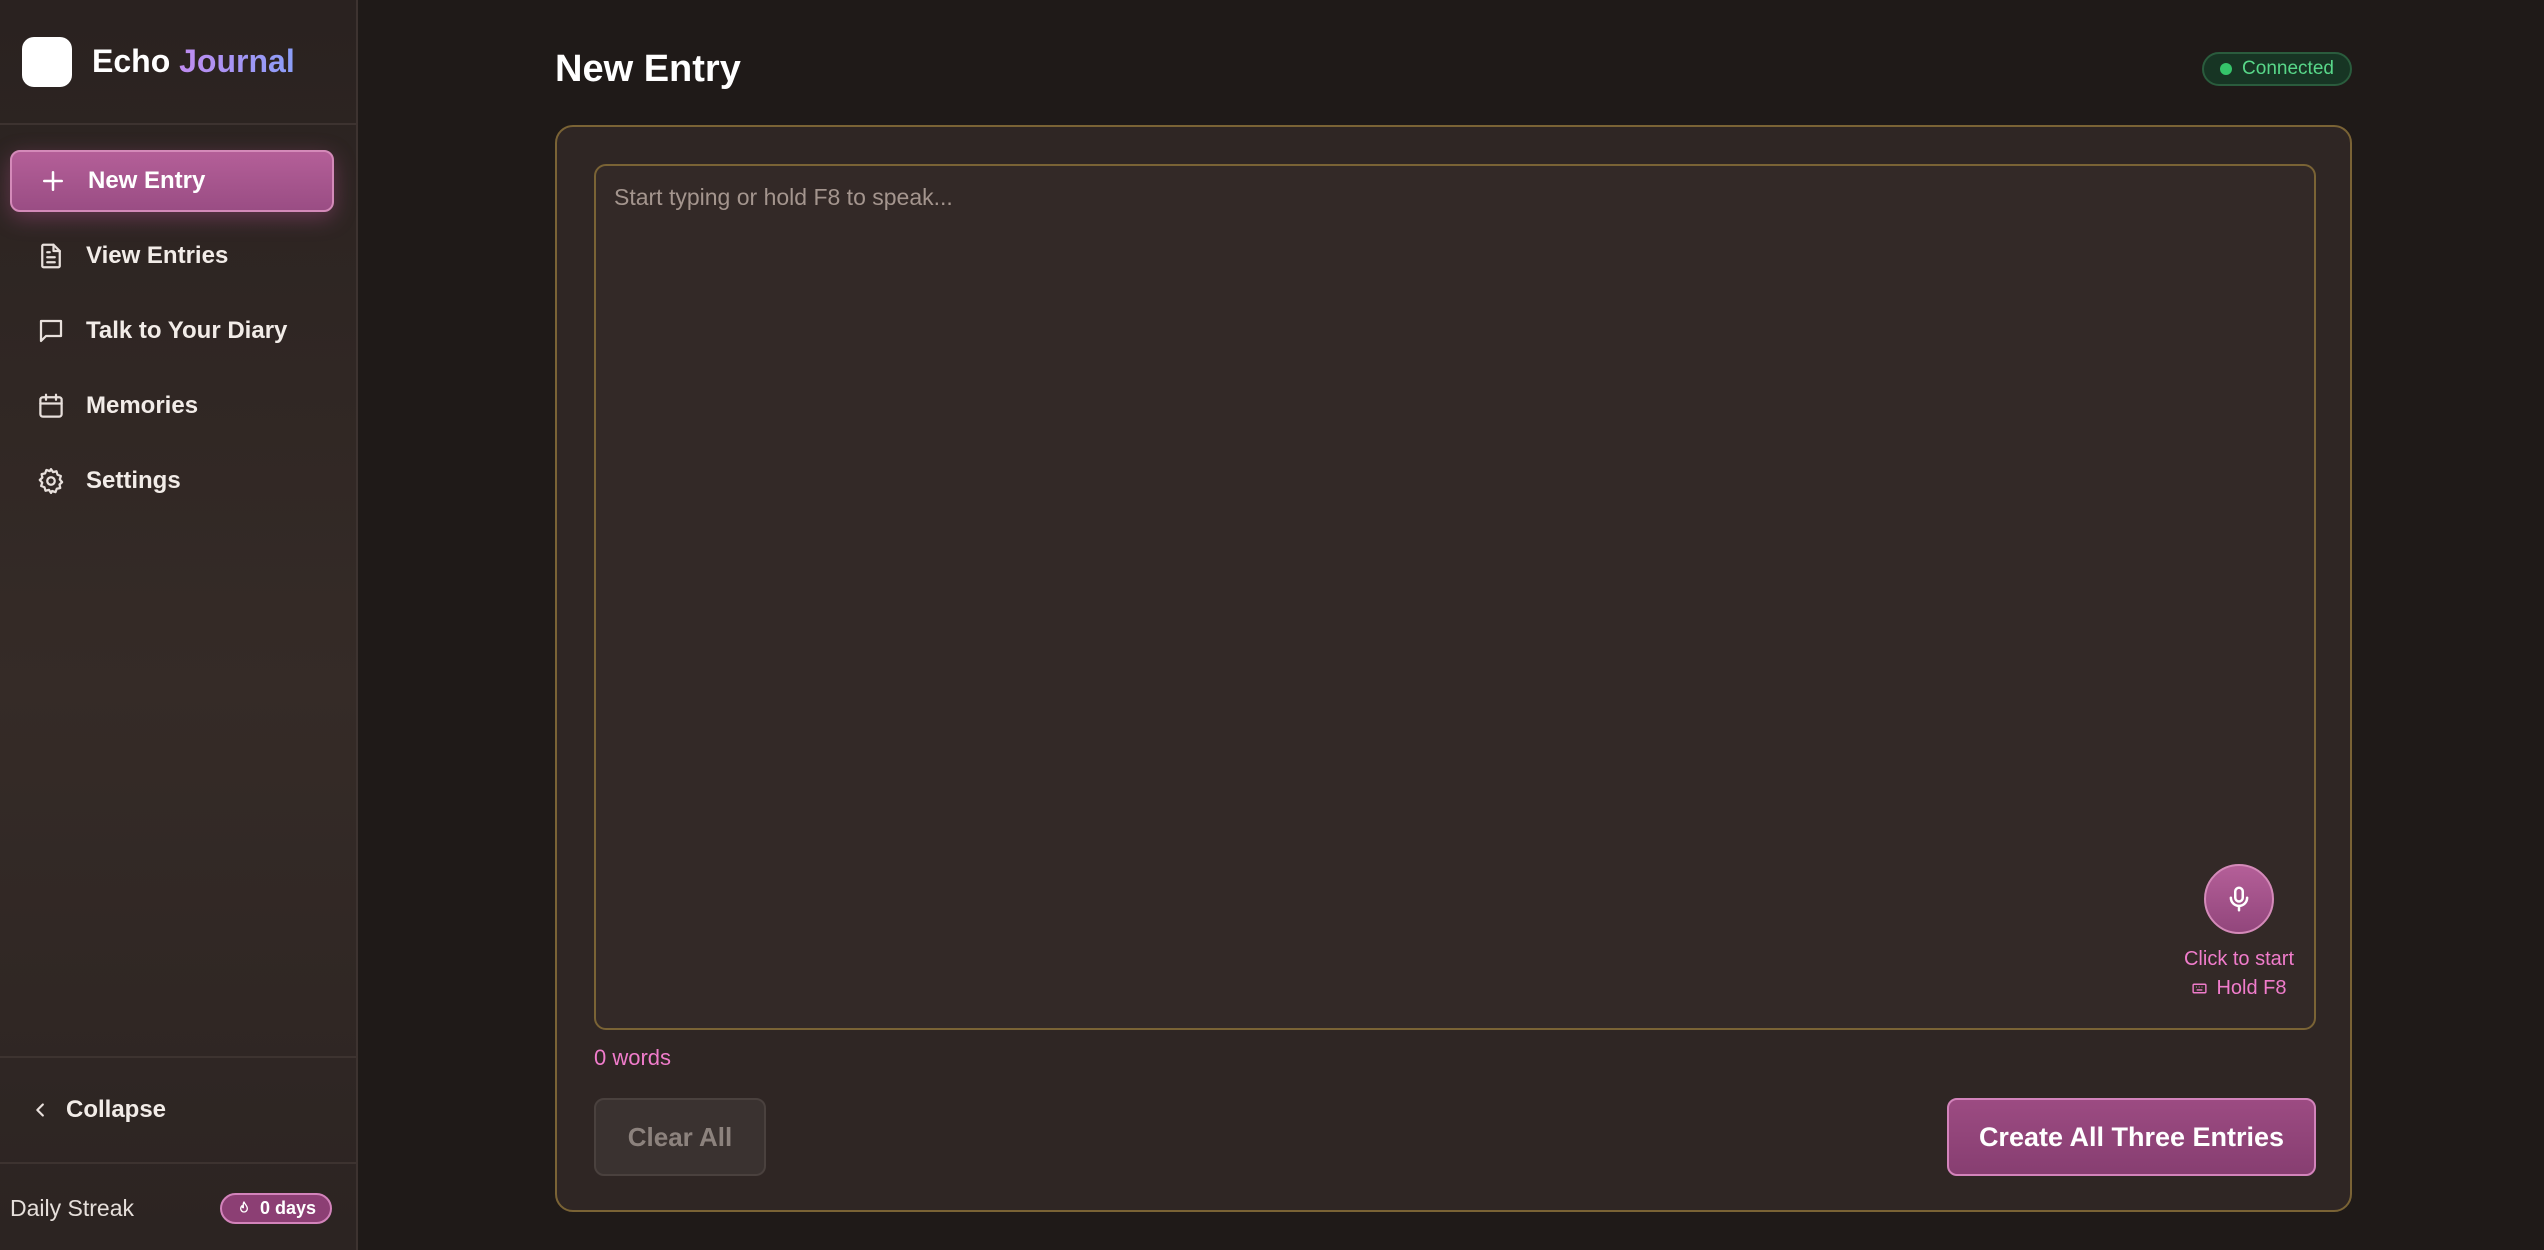 This screenshot has width=2544, height=1250. Describe the element at coordinates (47, 61) in the screenshot. I see `app-logo` at that location.